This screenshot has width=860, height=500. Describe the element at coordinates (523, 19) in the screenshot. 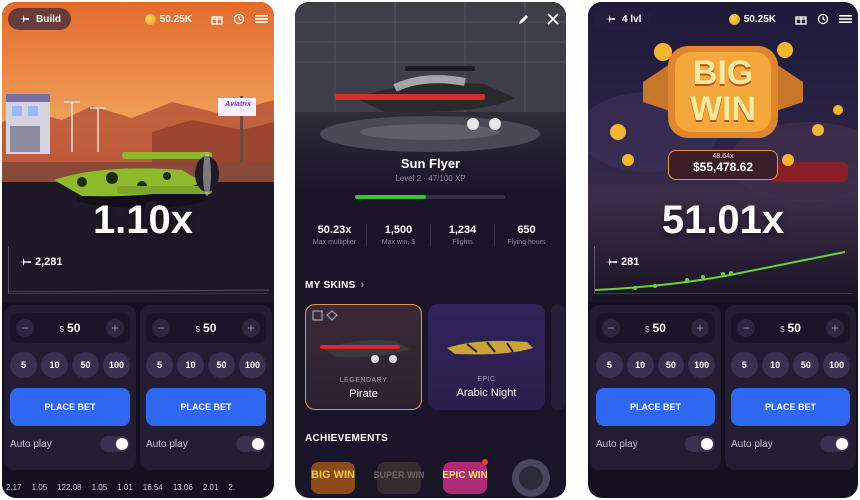

I see `edit-icon` at that location.